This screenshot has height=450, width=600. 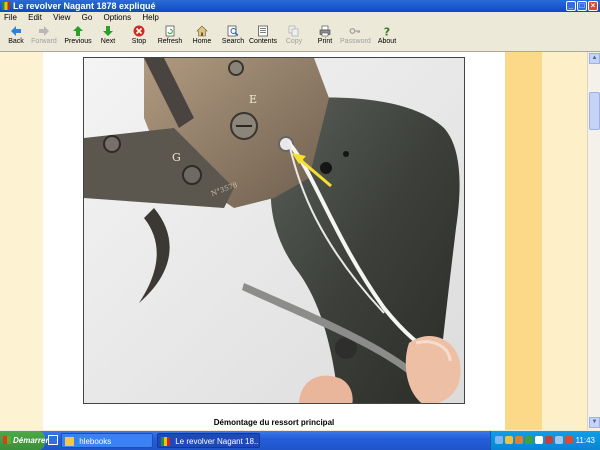 What do you see at coordinates (549, 440) in the screenshot?
I see `tray-antivirus-icon` at bounding box center [549, 440].